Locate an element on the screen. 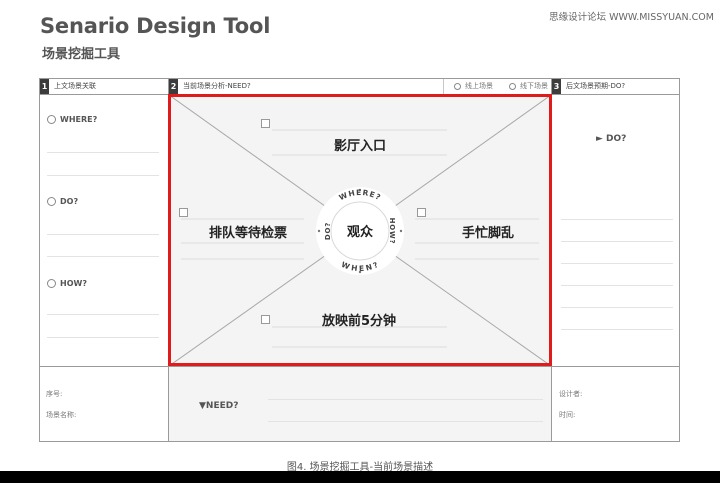 The width and height of the screenshot is (720, 483). bottom-band is located at coordinates (360, 477).